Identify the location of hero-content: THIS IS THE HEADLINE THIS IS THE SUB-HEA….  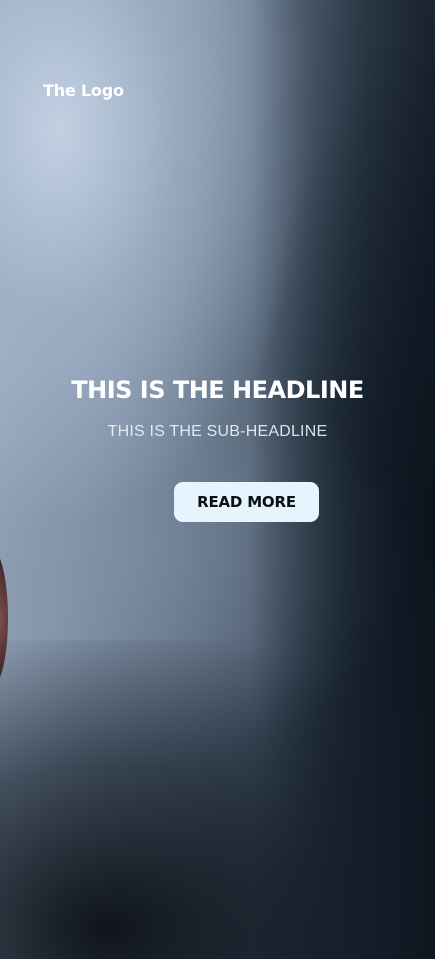
(217, 406).